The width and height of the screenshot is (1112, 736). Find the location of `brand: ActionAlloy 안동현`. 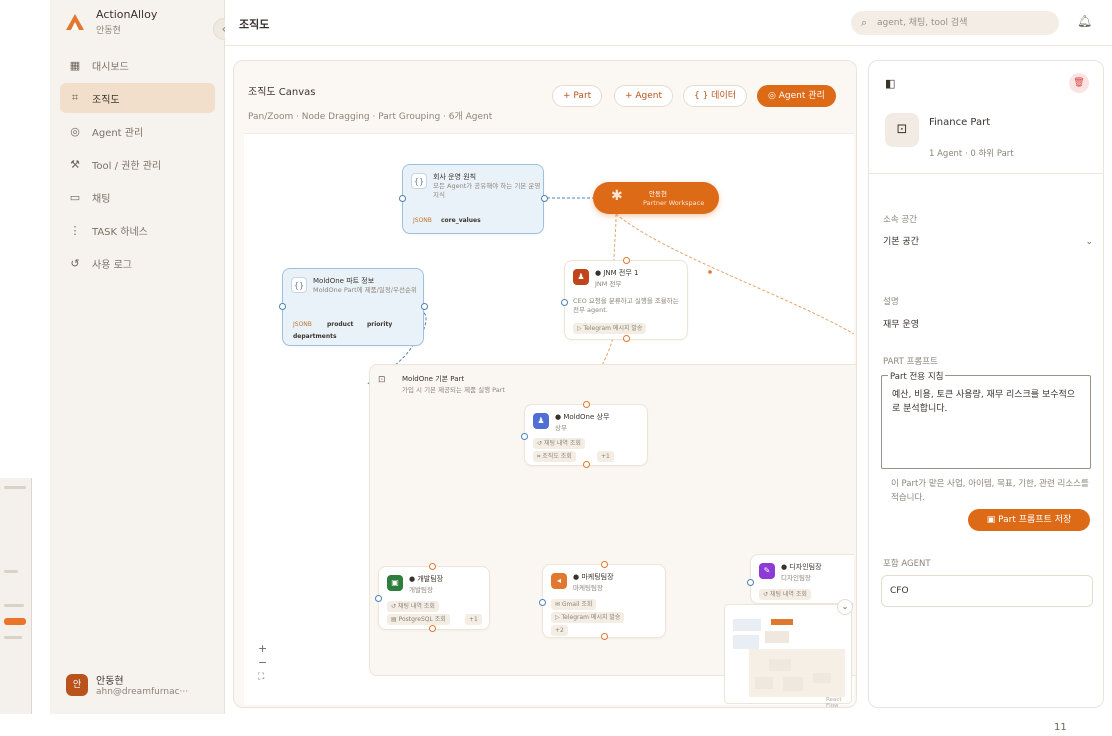

brand: ActionAlloy 안동현 is located at coordinates (110, 22).